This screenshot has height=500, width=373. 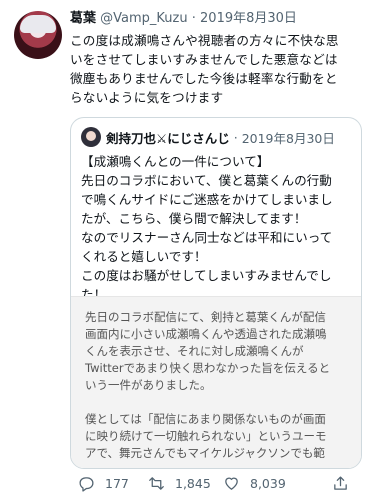 I want to click on author-name: 葛葉, so click(x=83, y=18).